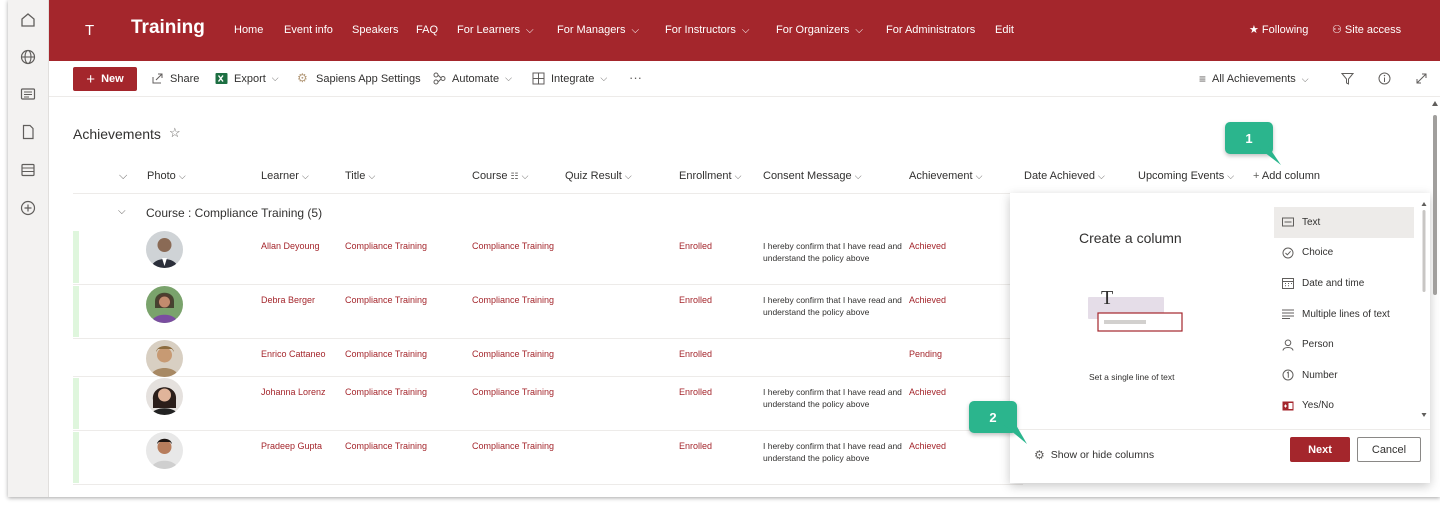  Describe the element at coordinates (705, 176) in the screenshot. I see `column-label: Enrollment` at that location.